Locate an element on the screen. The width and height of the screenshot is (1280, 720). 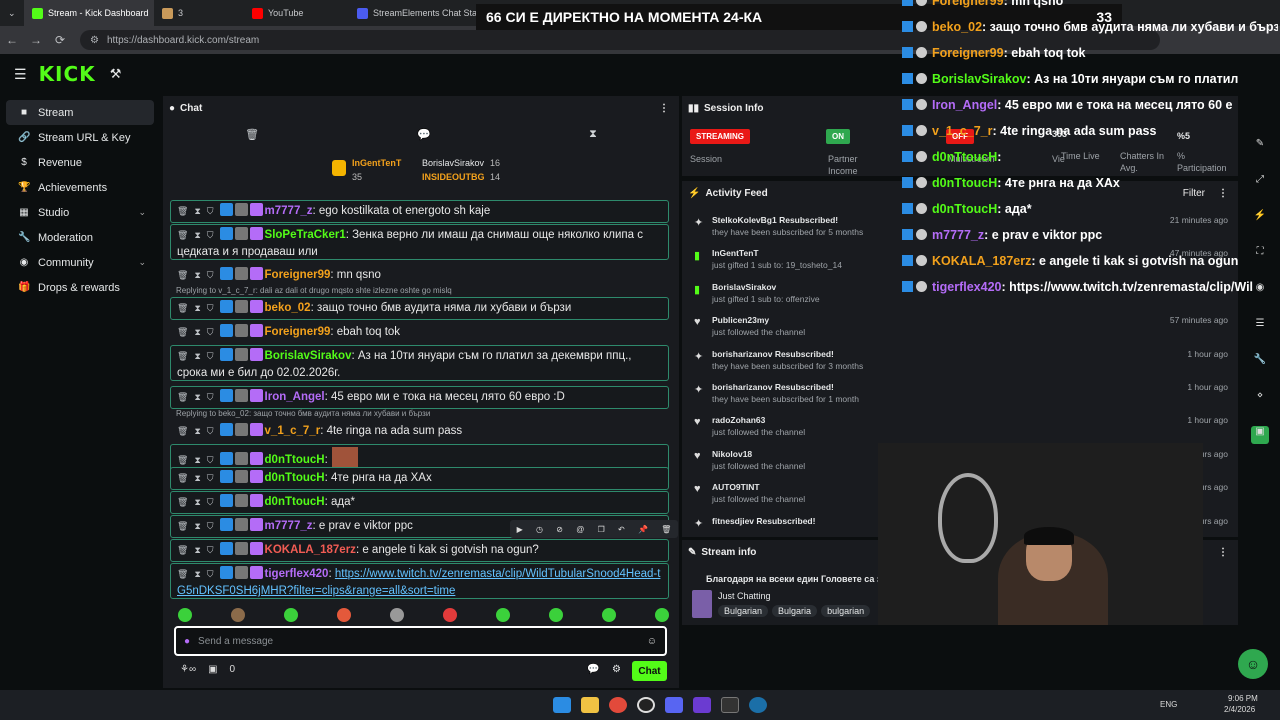
hide-icon: ⊘ is located at coordinates (559, 529).